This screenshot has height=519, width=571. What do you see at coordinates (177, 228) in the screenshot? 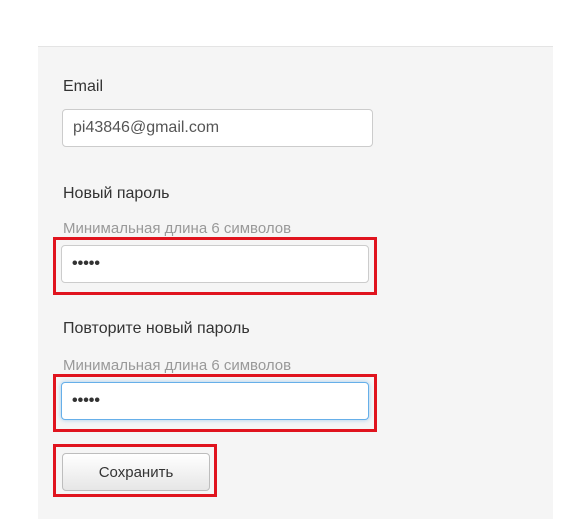
I see `new-password-hint: Минимальная длина 6 символов` at bounding box center [177, 228].